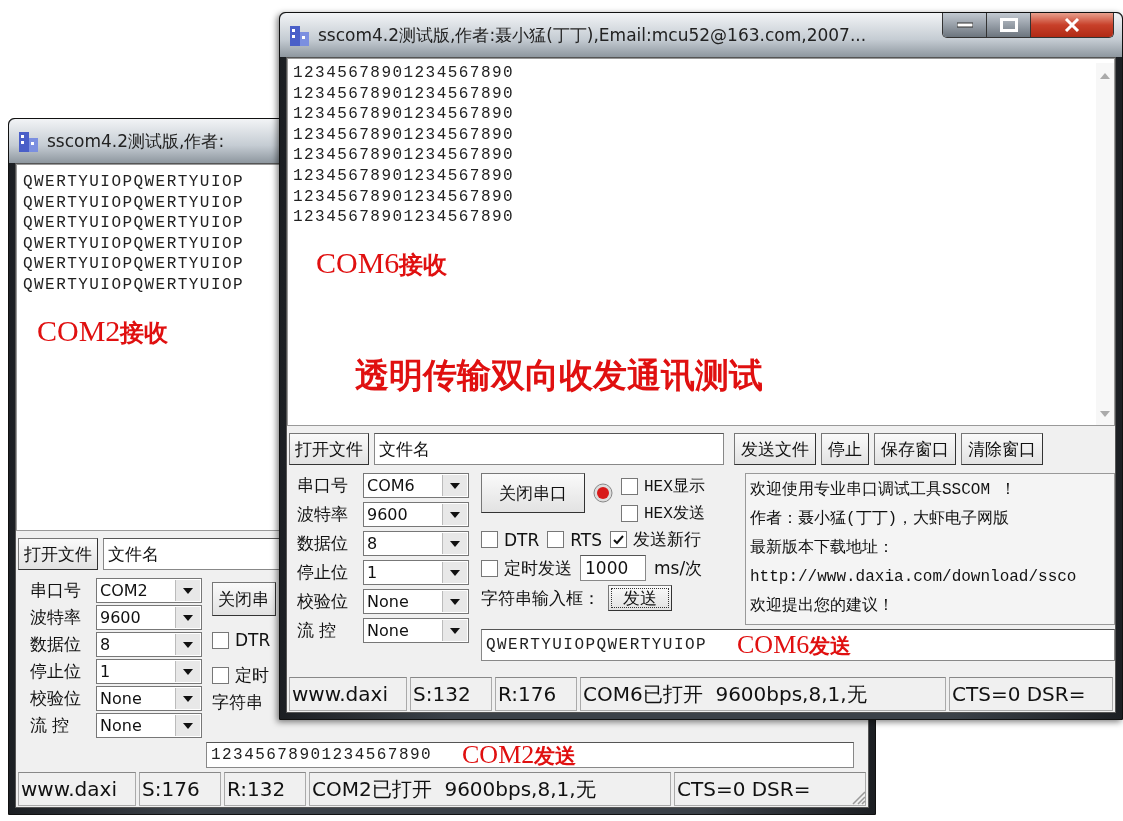  I want to click on check-mark-icon, so click(619, 539).